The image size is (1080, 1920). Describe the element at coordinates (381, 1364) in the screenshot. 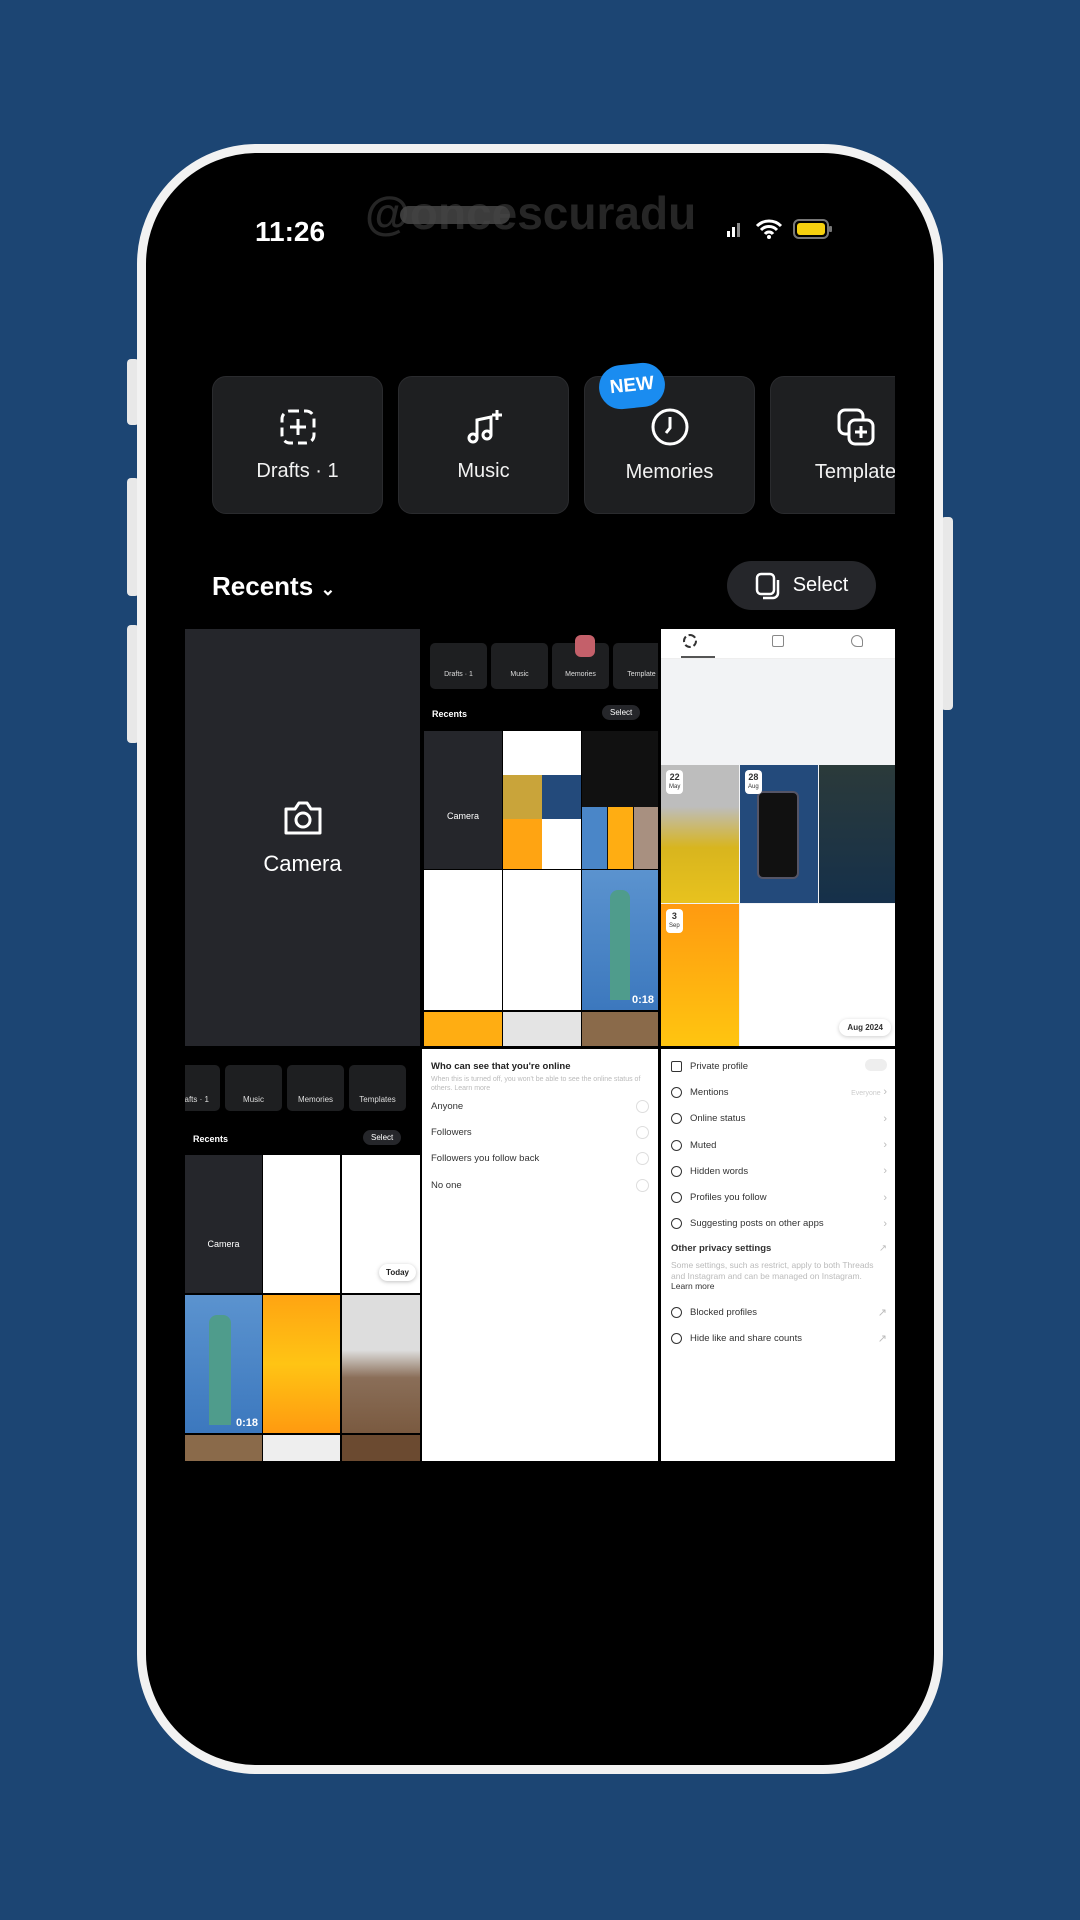

I see `mini-group-photo` at that location.